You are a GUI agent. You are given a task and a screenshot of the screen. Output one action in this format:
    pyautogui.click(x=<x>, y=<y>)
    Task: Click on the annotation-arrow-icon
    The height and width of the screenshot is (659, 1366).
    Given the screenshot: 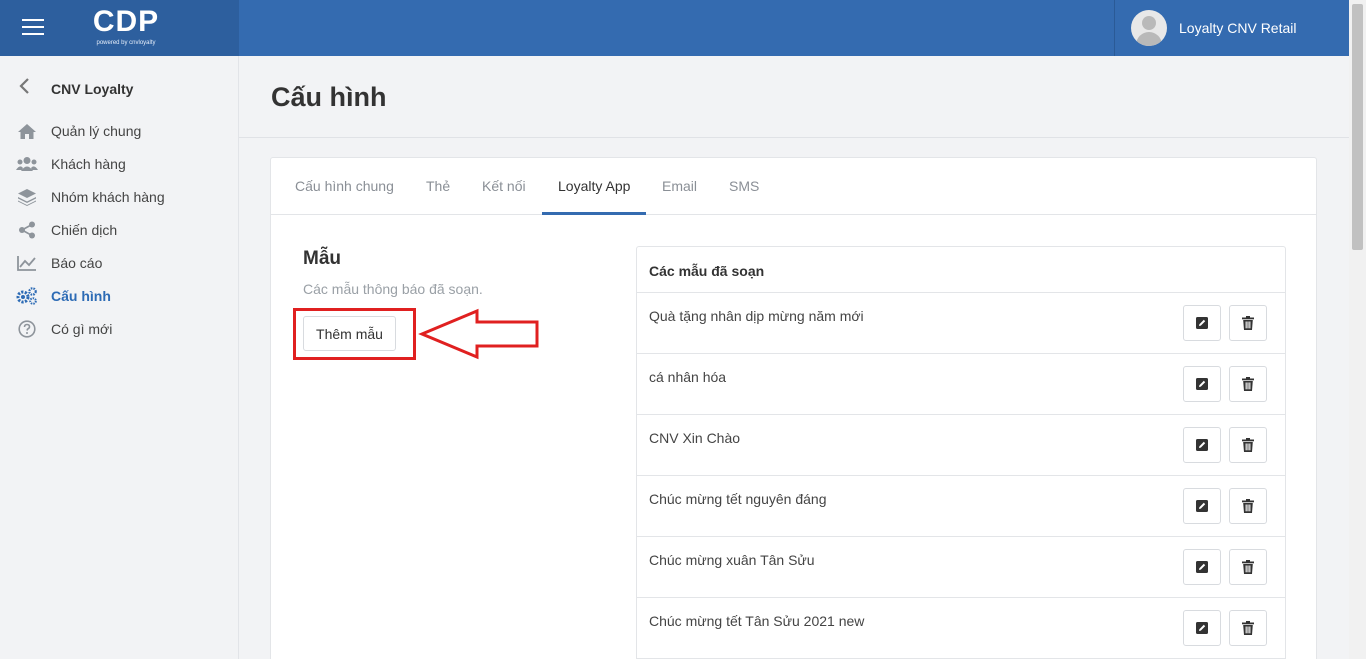 What is the action you would take?
    pyautogui.click(x=478, y=334)
    